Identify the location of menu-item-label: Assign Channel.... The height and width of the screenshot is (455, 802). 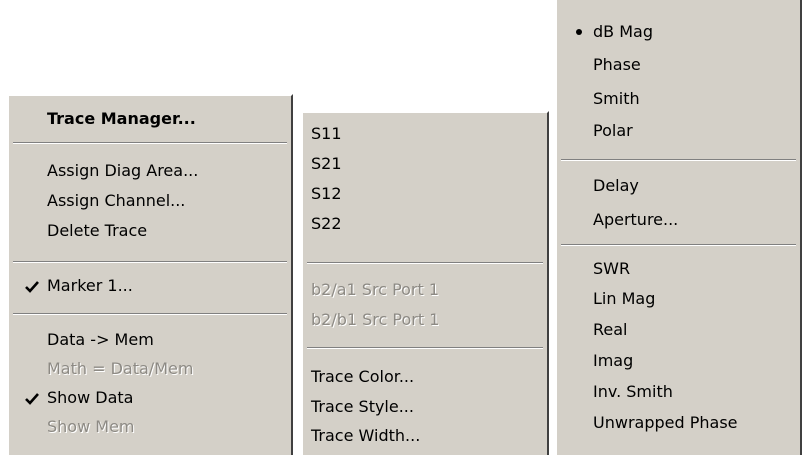
(116, 200).